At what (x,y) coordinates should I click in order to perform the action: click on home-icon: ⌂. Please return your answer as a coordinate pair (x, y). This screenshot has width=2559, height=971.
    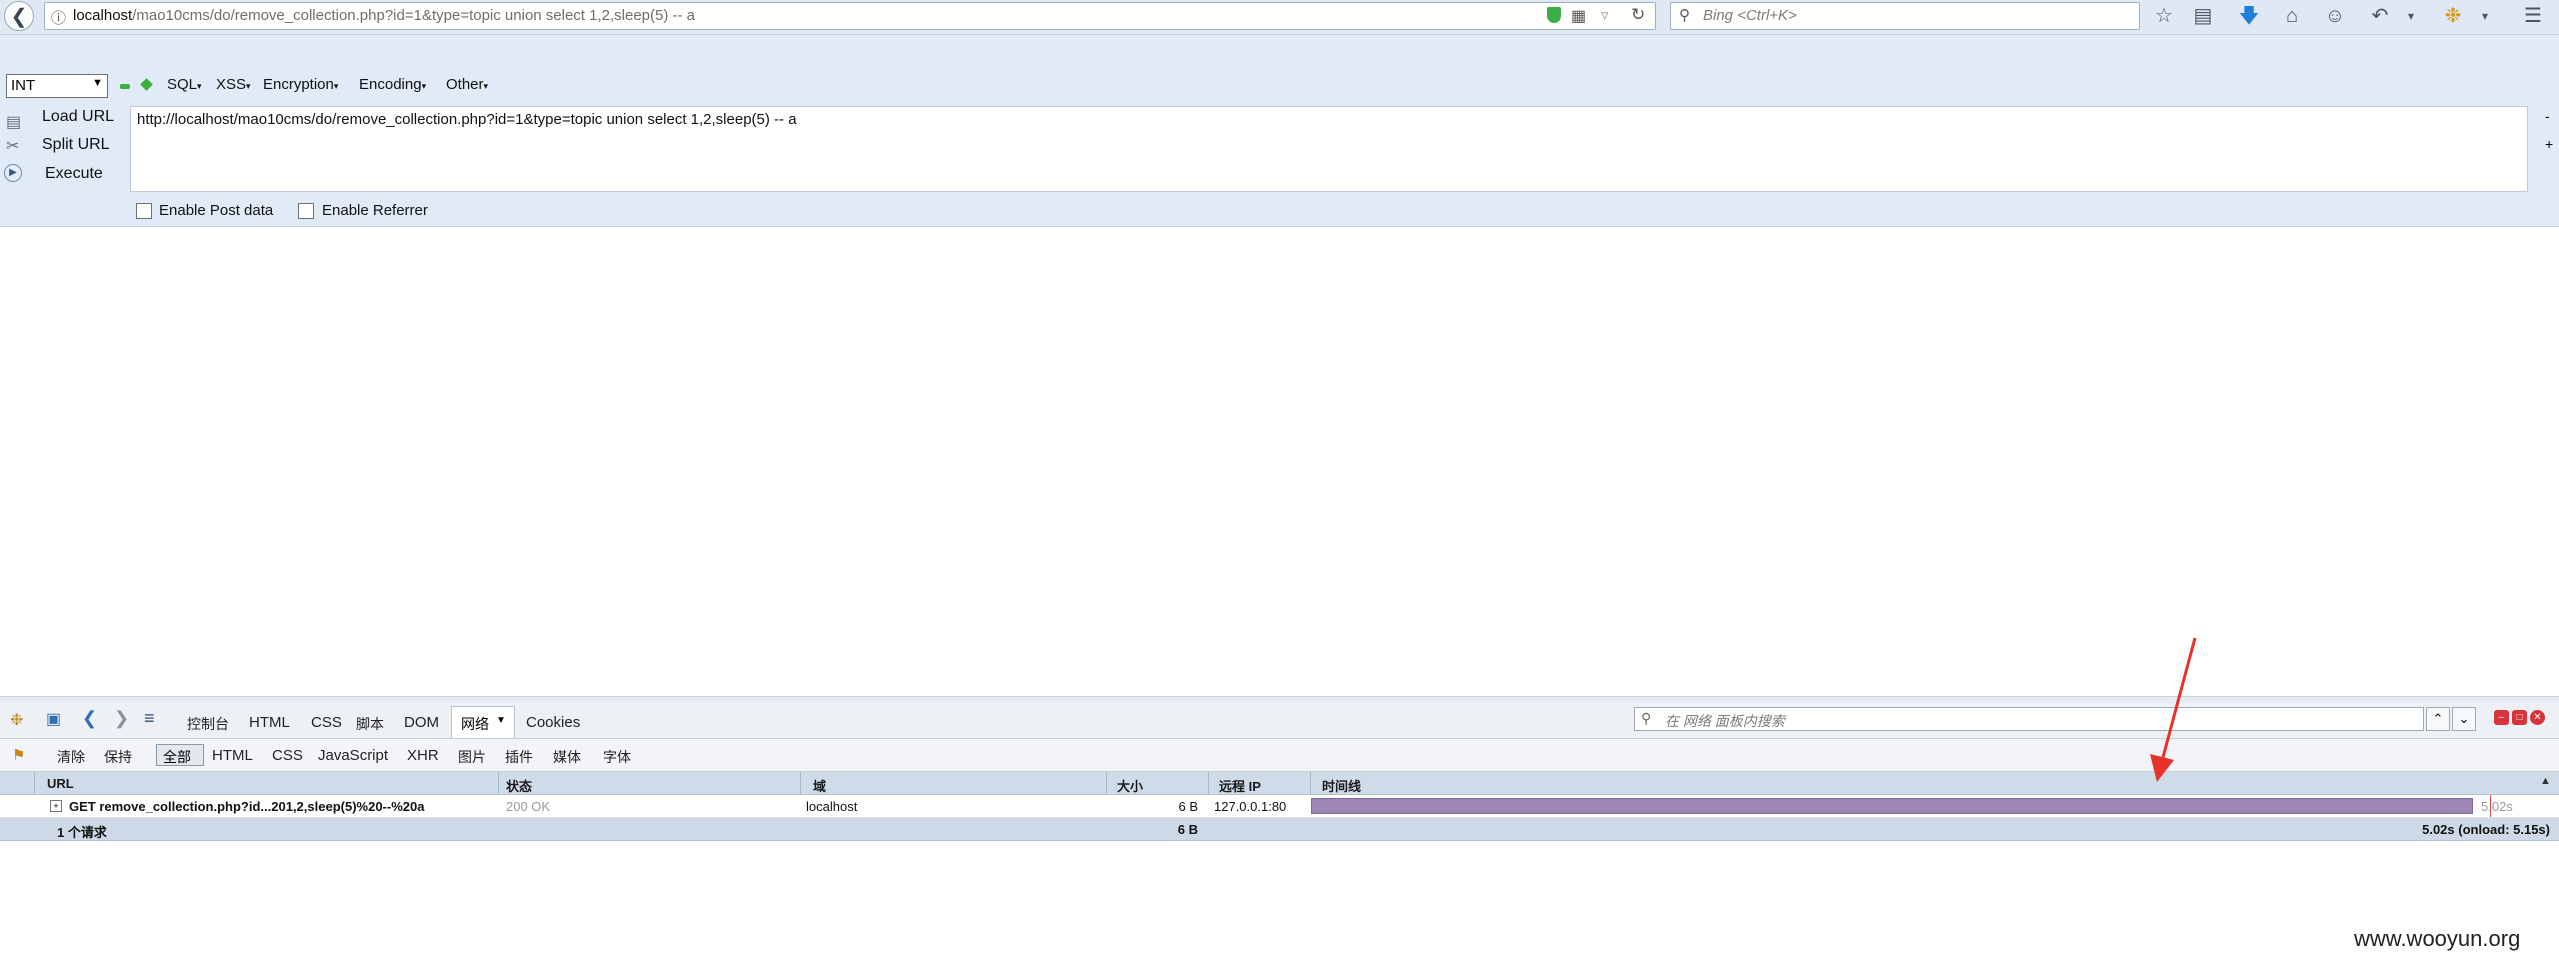
    Looking at the image, I should click on (2292, 16).